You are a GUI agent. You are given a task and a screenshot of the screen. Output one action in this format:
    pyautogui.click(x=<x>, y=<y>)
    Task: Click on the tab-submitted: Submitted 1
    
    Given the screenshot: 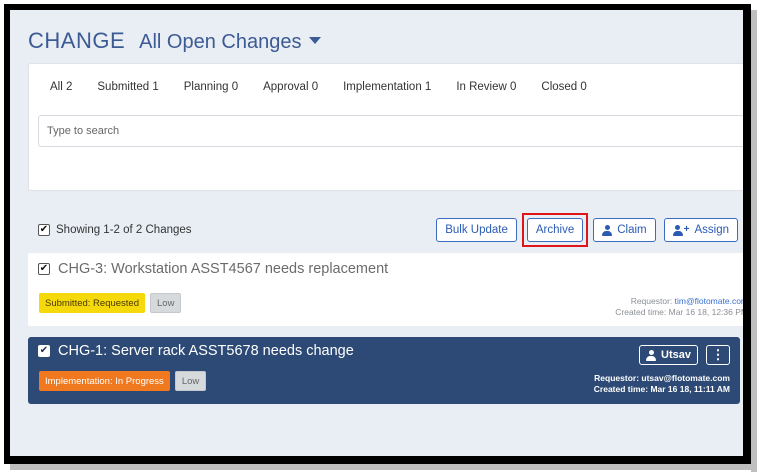 What is the action you would take?
    pyautogui.click(x=127, y=87)
    